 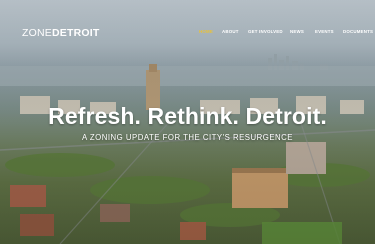 What do you see at coordinates (265, 31) in the screenshot?
I see `nav-item-get-involved: GET INVOLVED` at bounding box center [265, 31].